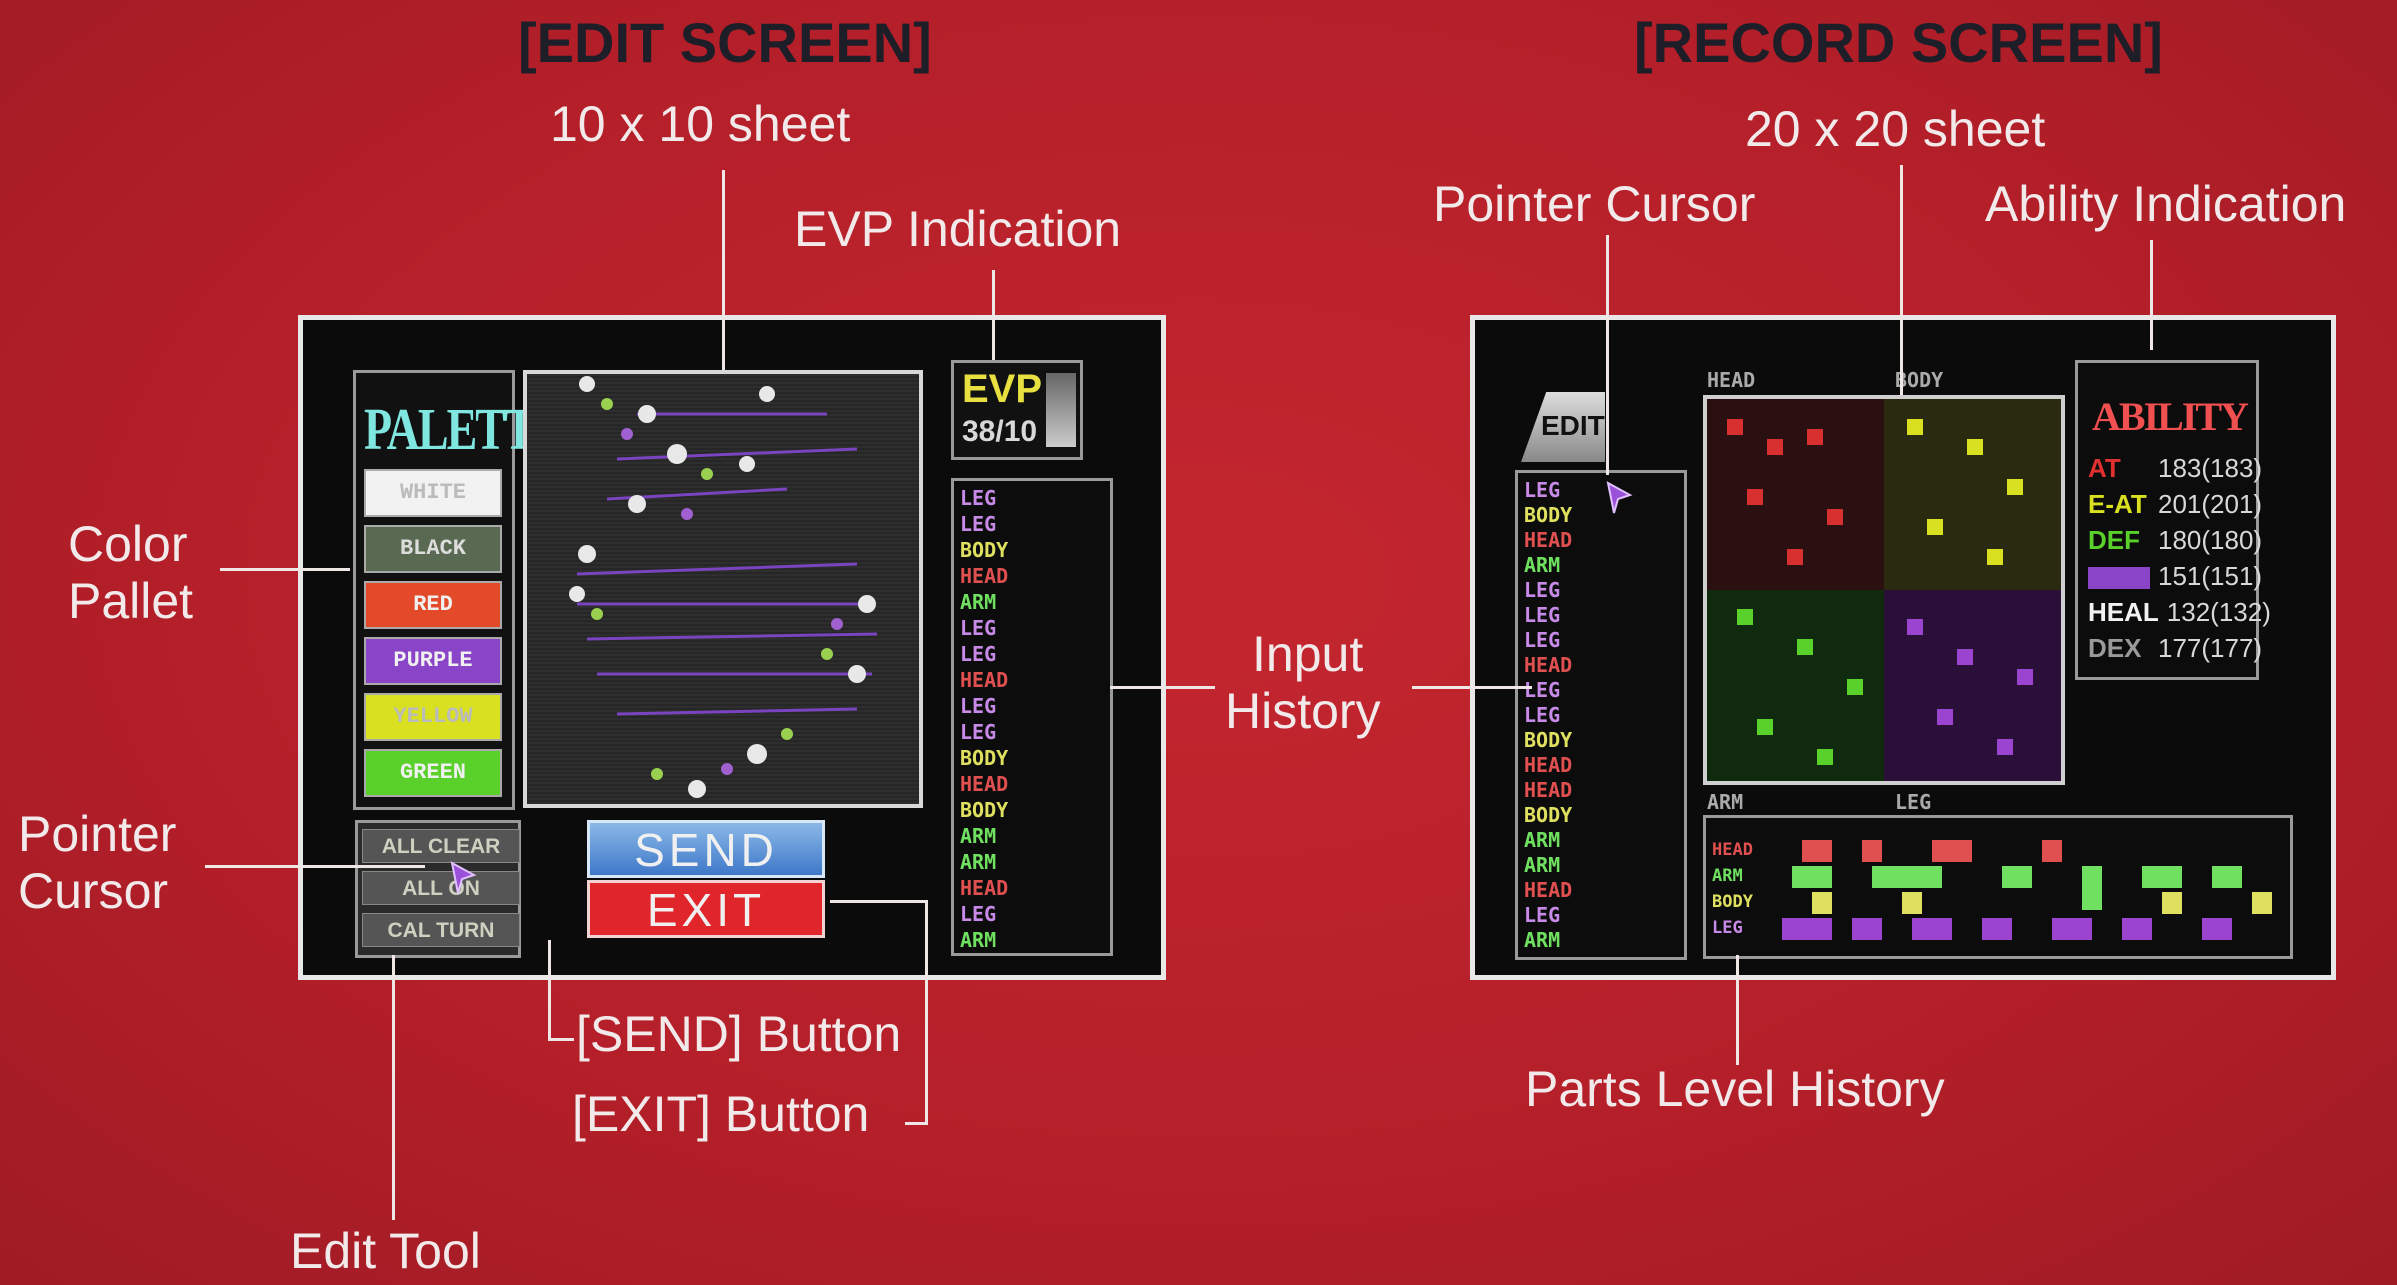  Describe the element at coordinates (1308, 654) in the screenshot. I see `input-history-label-1: Input` at that location.